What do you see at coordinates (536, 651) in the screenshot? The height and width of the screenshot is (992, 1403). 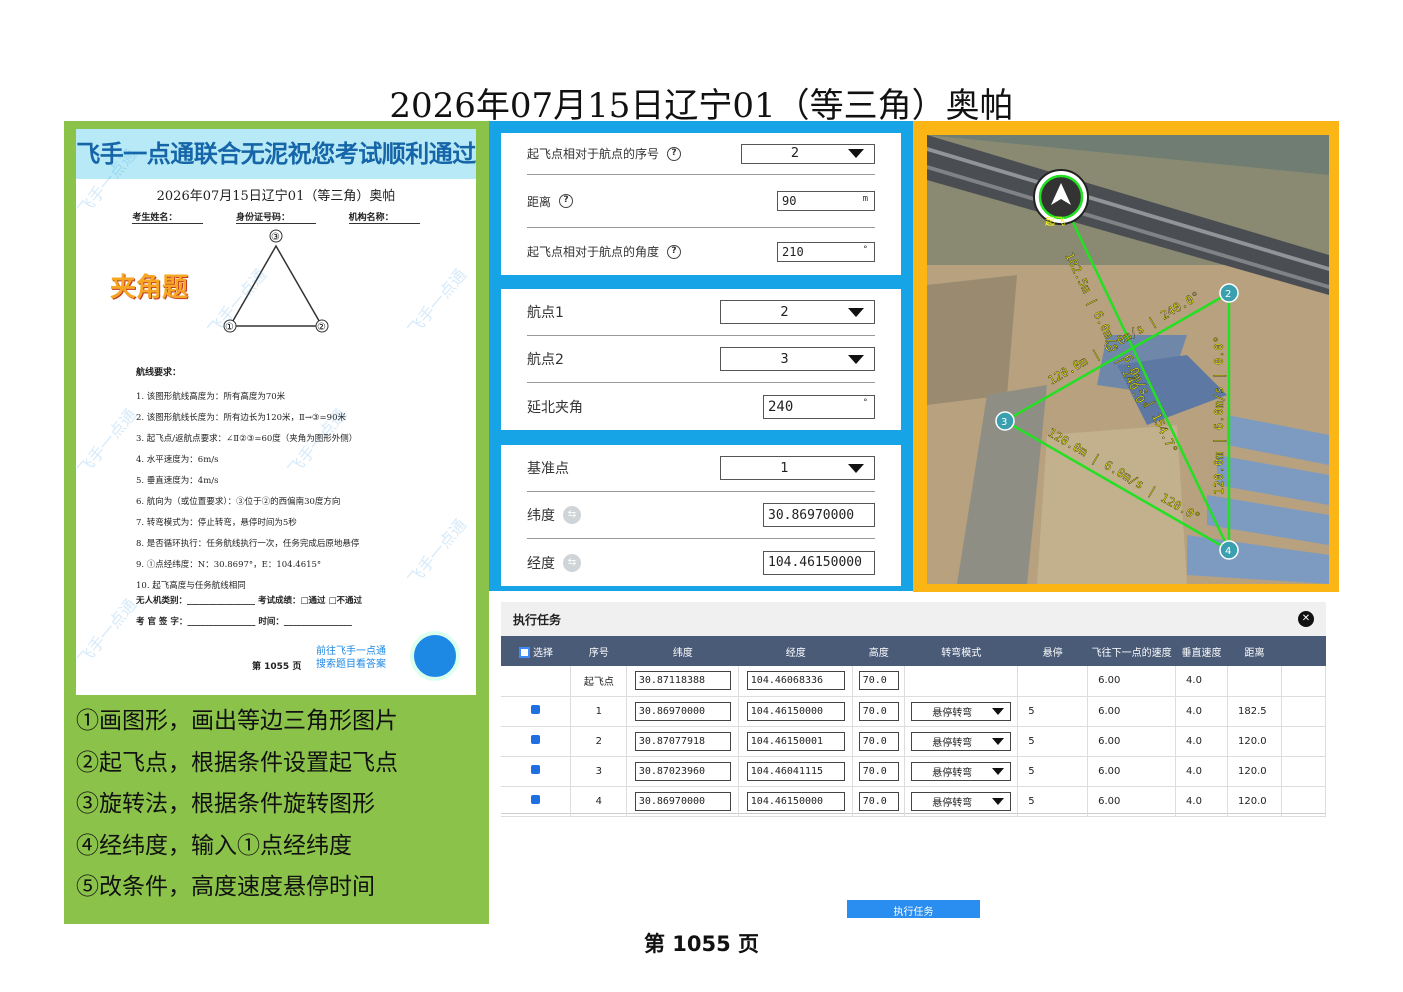 I see `col-select: 选择` at bounding box center [536, 651].